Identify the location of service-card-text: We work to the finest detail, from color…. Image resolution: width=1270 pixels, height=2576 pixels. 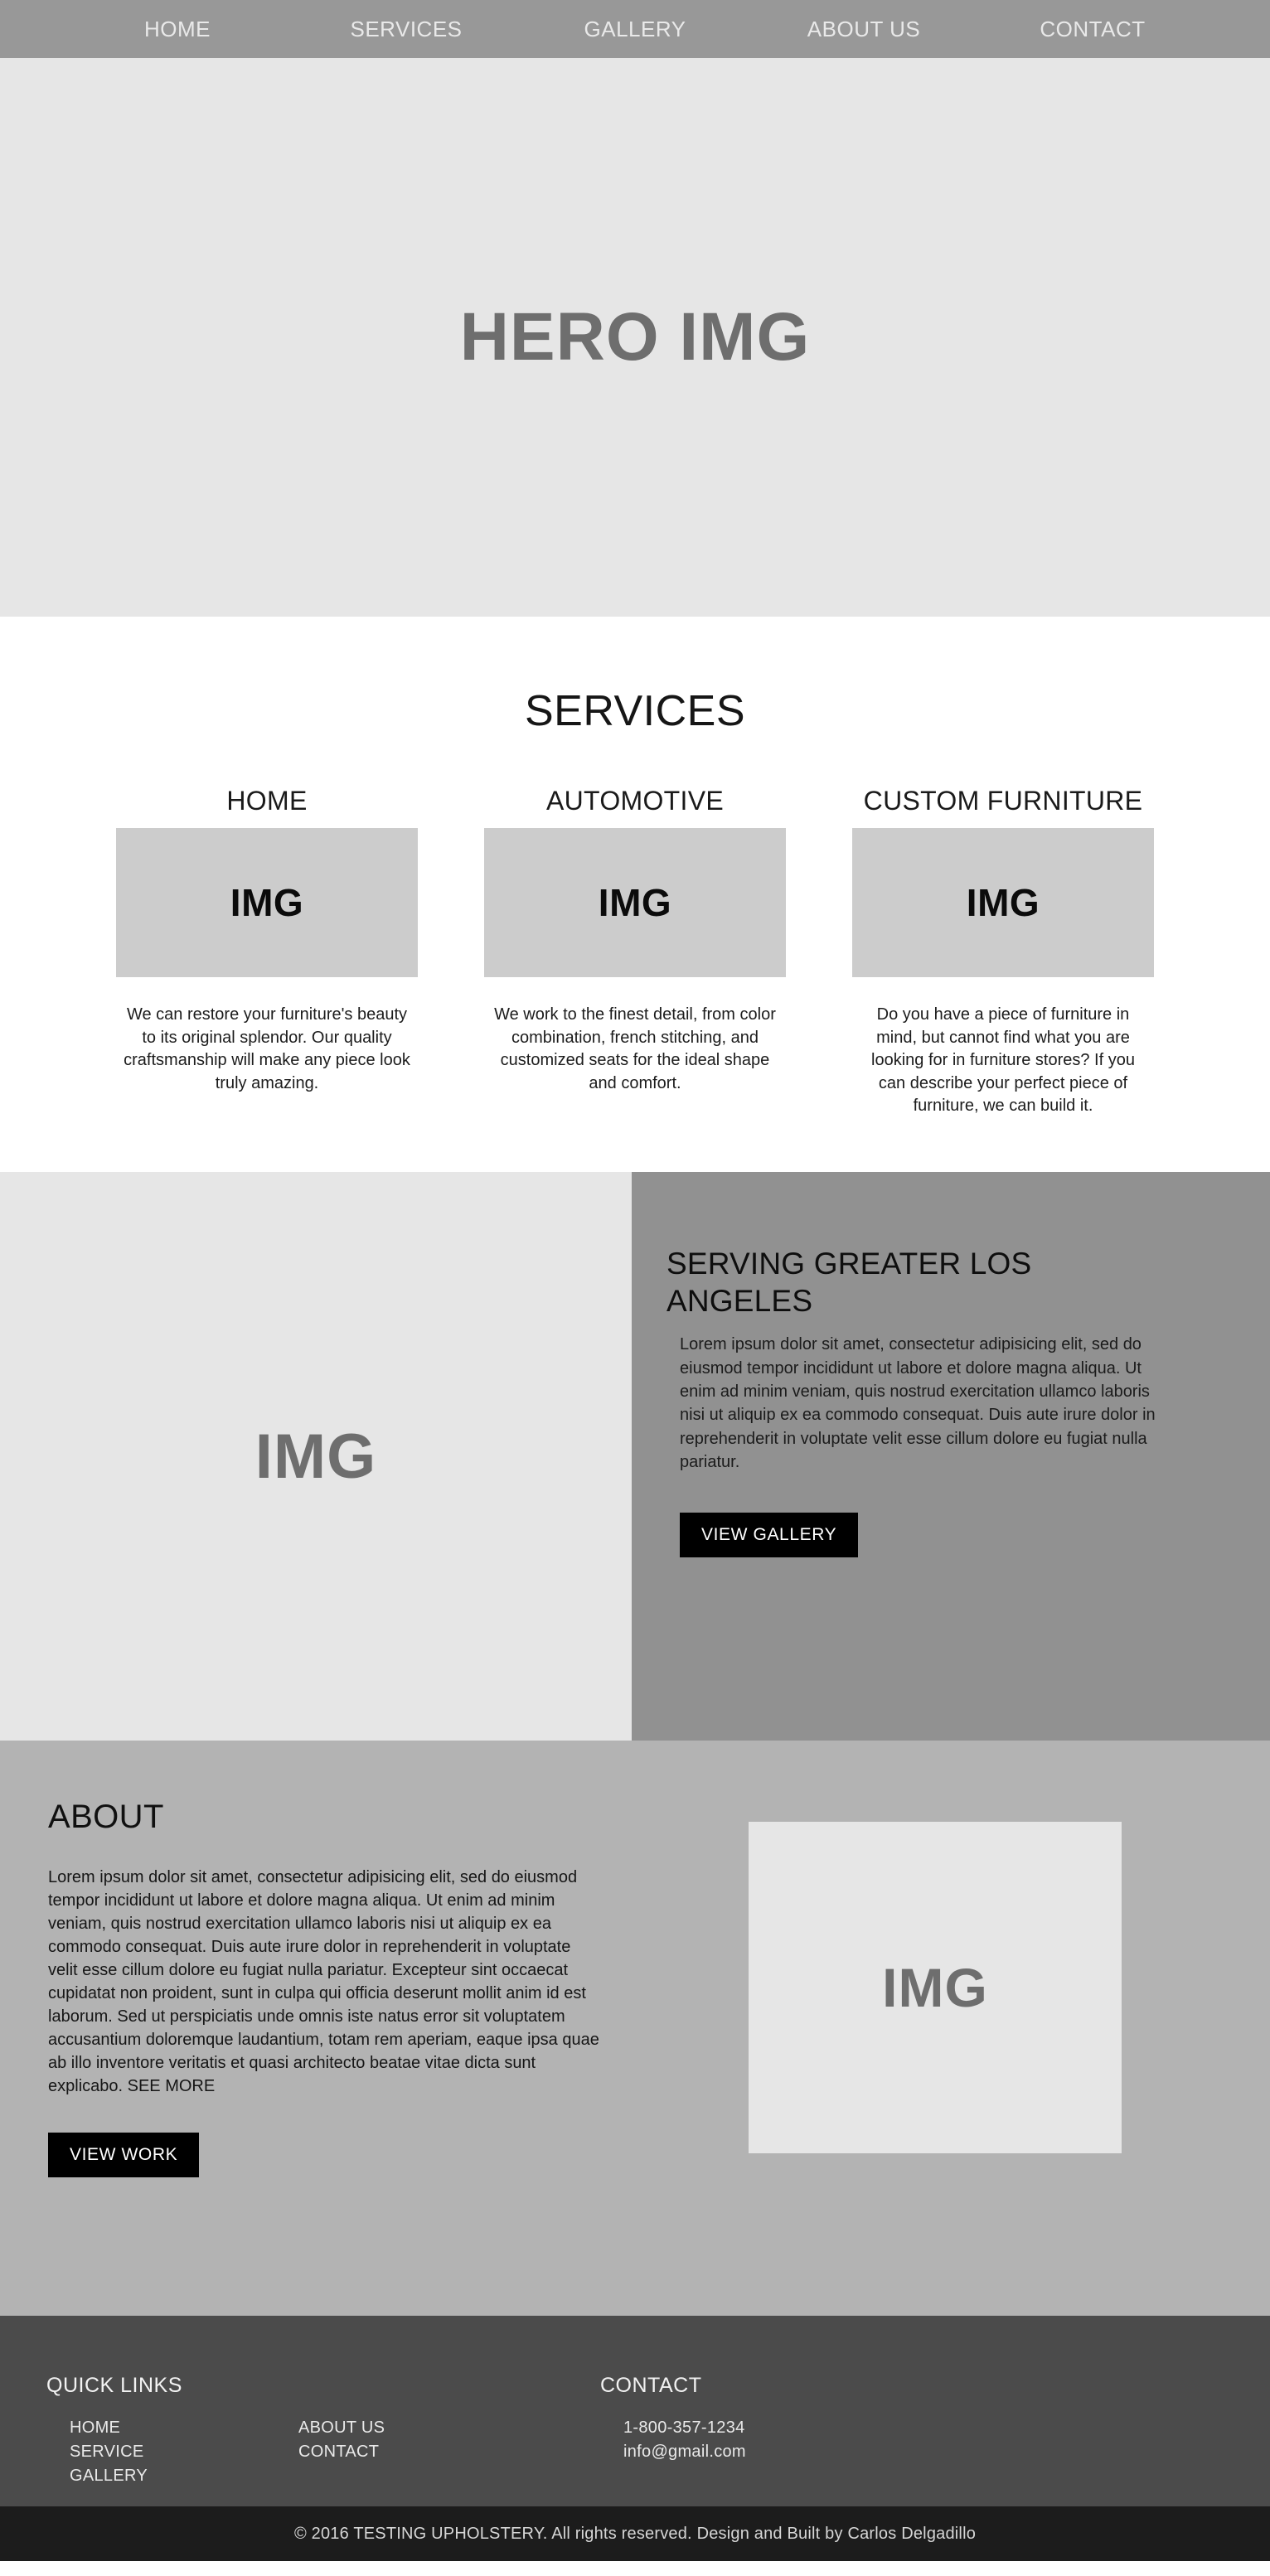
(635, 1048).